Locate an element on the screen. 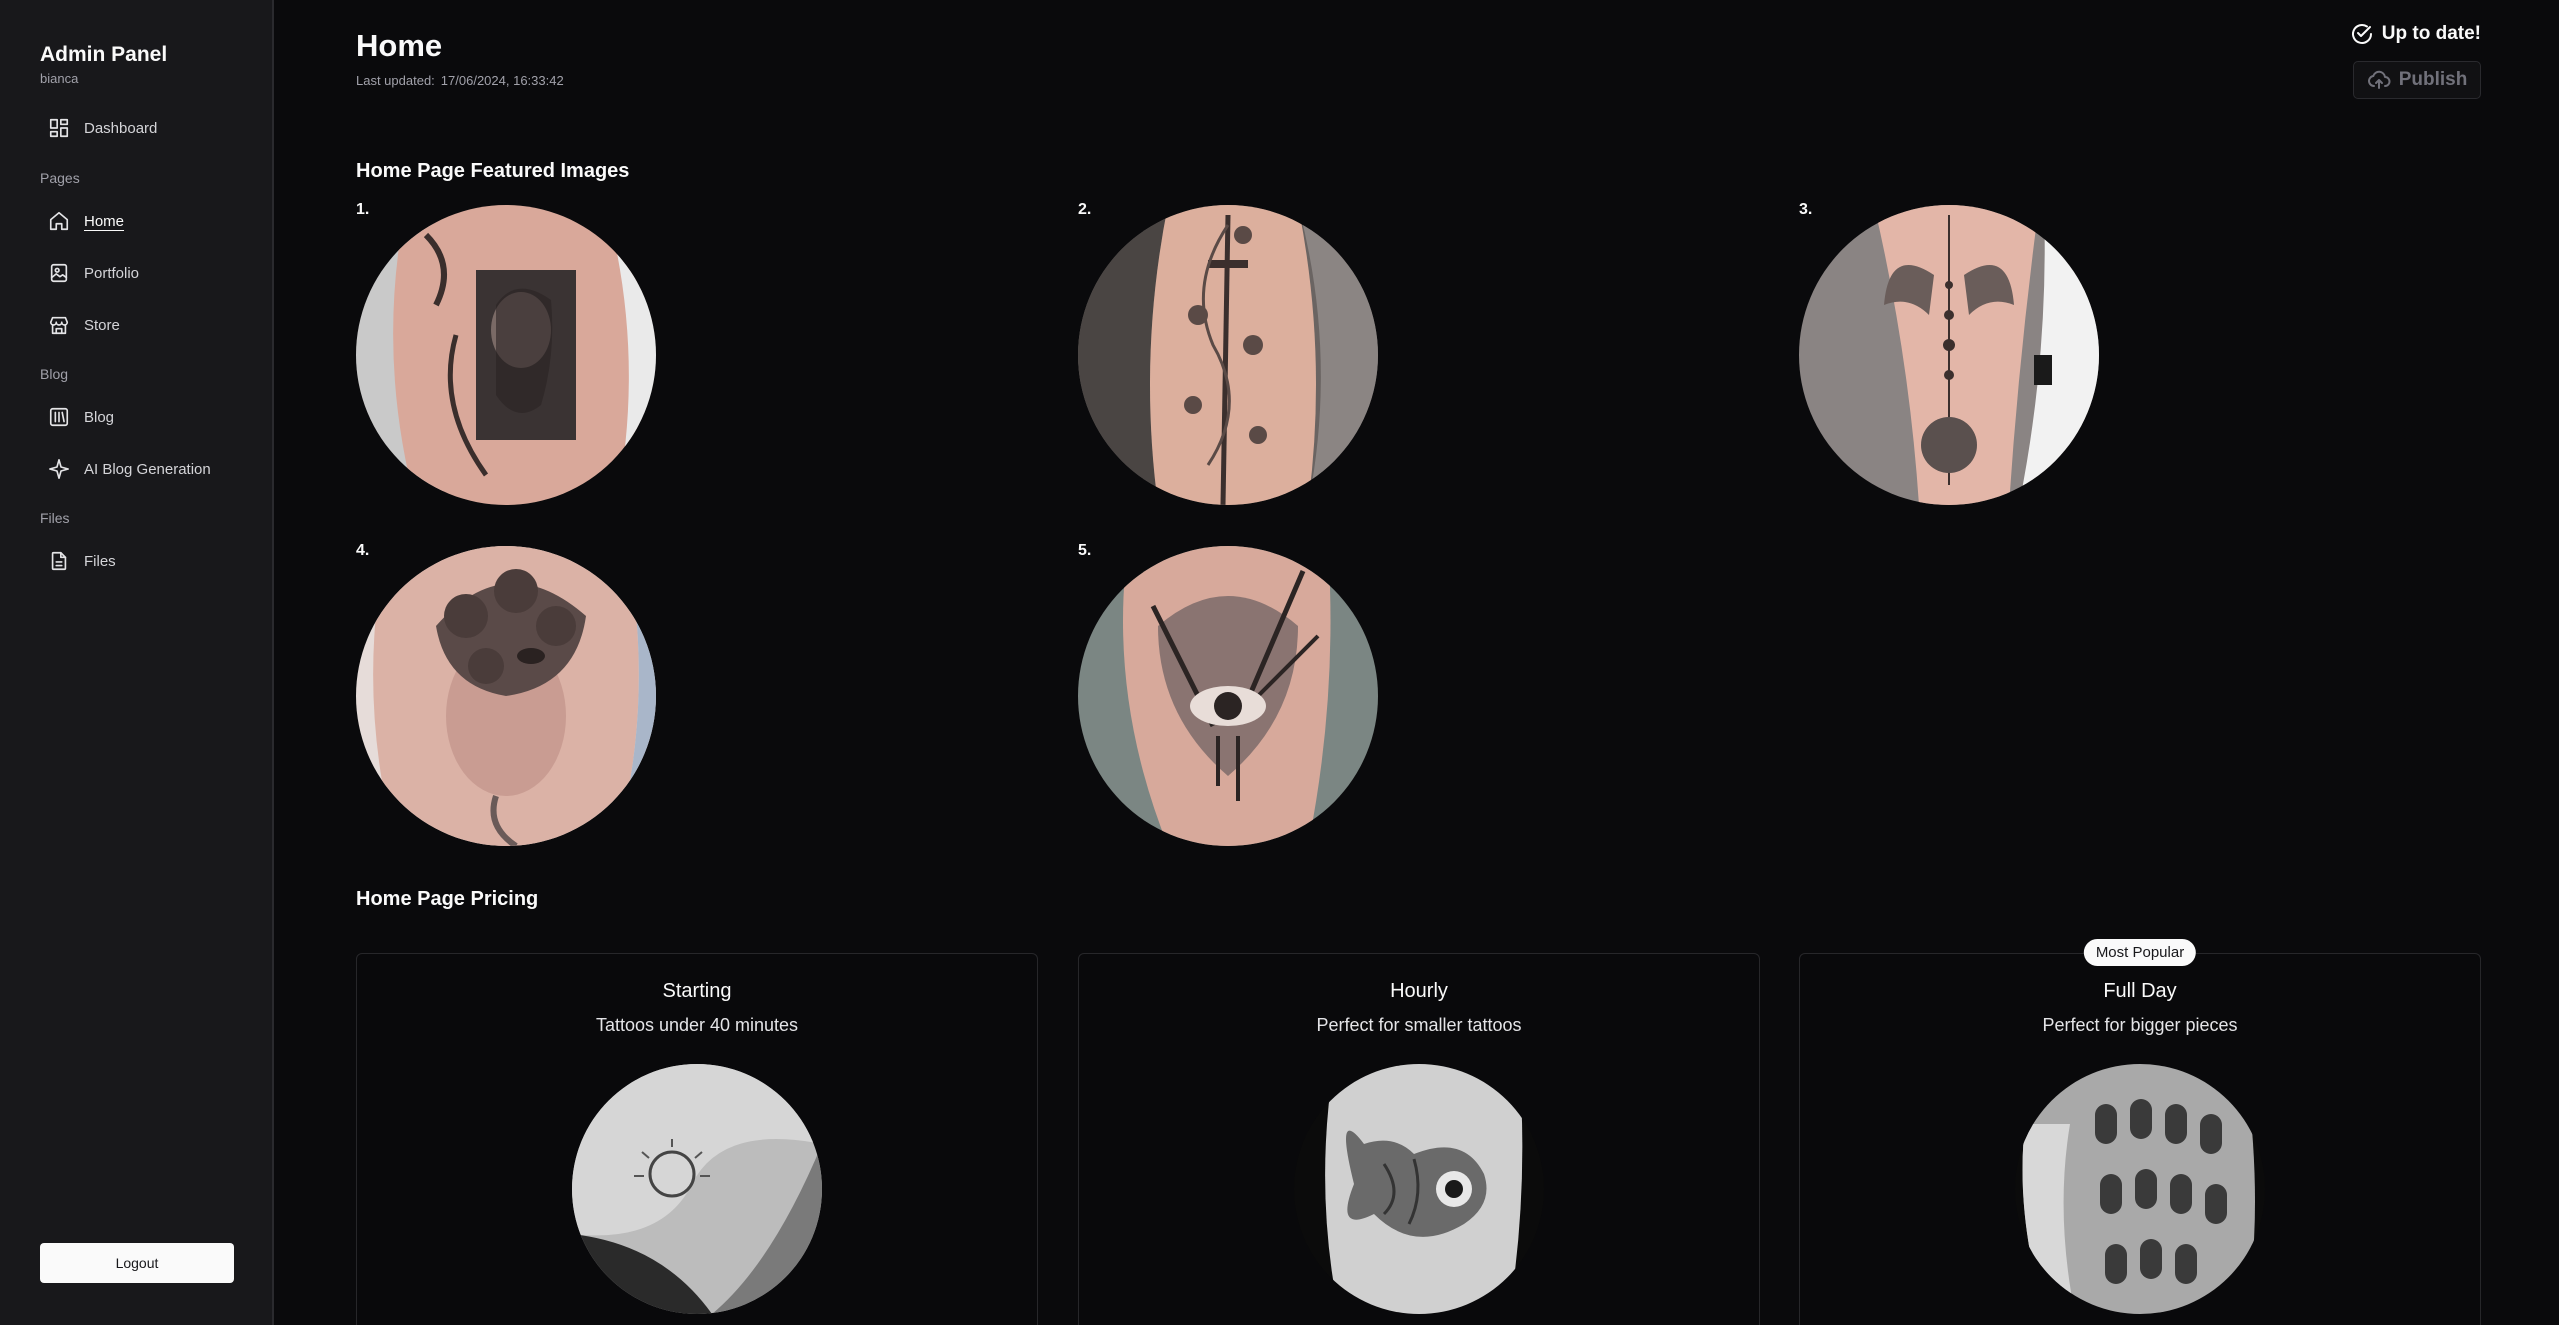  logout-button: Logout is located at coordinates (137, 1263).